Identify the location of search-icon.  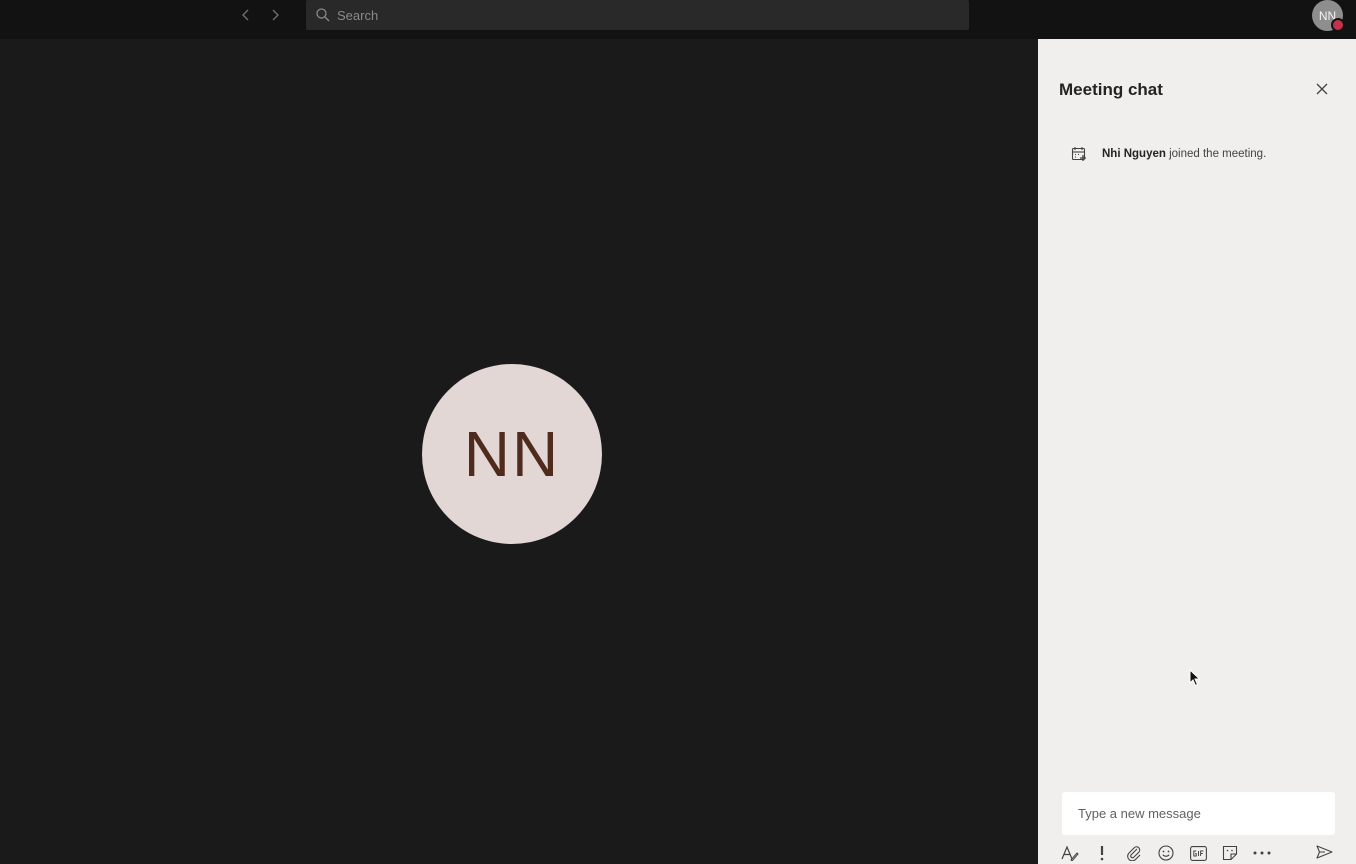
(323, 15).